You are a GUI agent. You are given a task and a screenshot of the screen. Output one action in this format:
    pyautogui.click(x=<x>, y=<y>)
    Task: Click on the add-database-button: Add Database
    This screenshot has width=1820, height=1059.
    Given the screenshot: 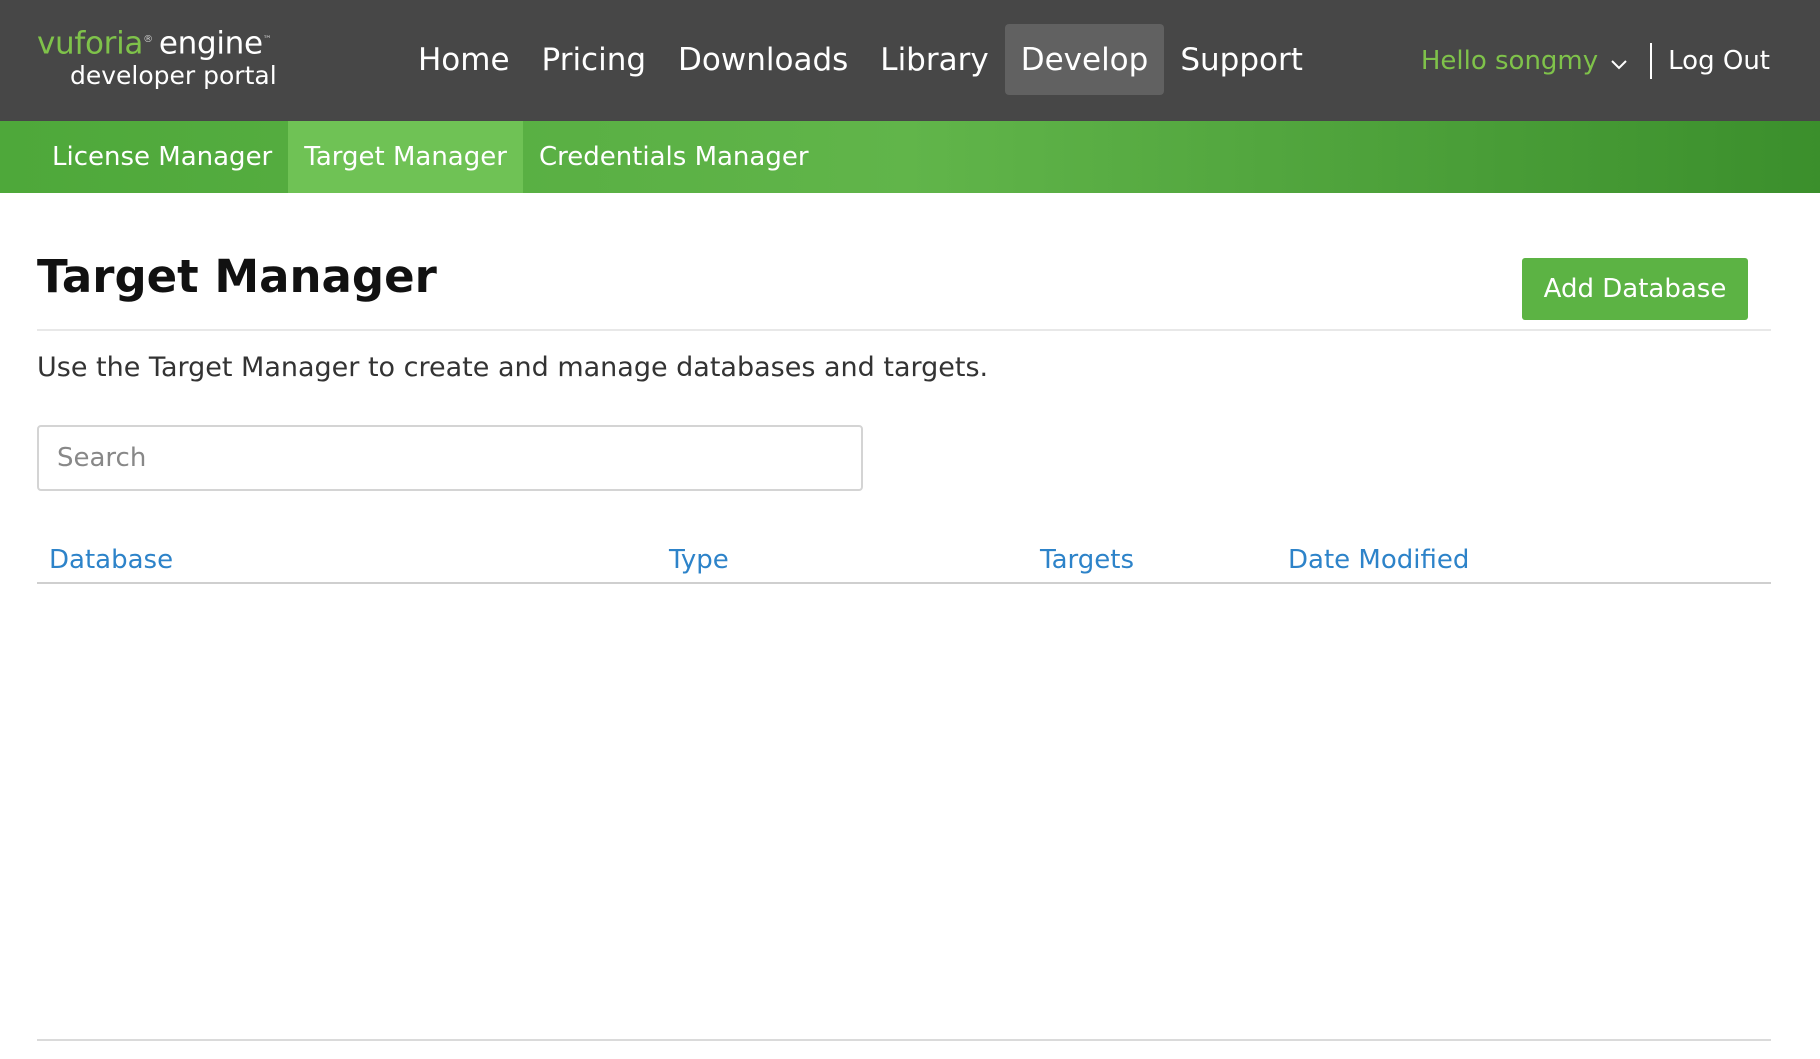 What is the action you would take?
    pyautogui.click(x=1635, y=289)
    